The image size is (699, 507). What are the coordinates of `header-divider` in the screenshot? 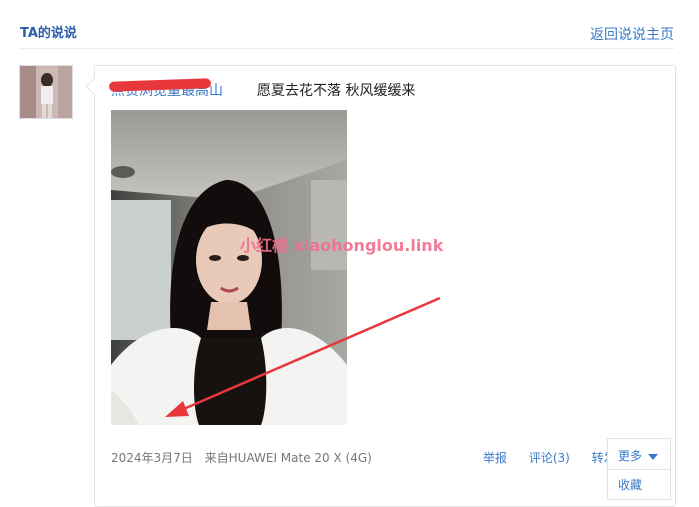 It's located at (347, 48).